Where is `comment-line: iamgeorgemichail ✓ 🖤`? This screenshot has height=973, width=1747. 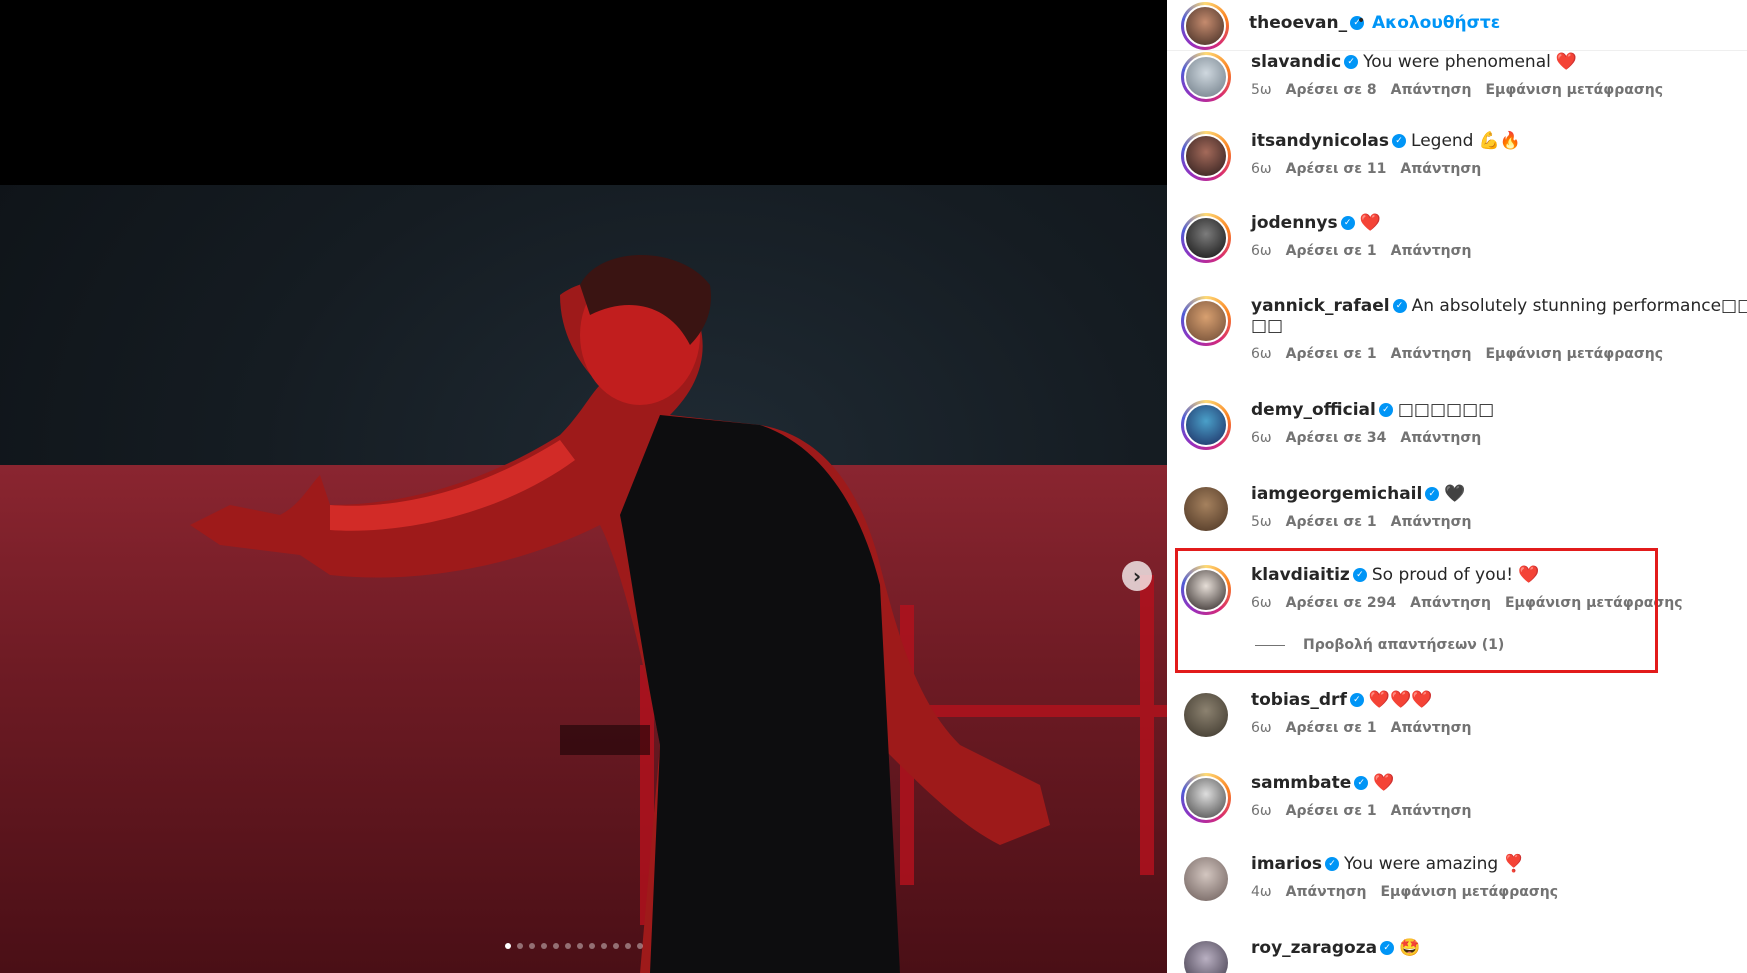 comment-line: iamgeorgemichail ✓ 🖤 is located at coordinates (1358, 494).